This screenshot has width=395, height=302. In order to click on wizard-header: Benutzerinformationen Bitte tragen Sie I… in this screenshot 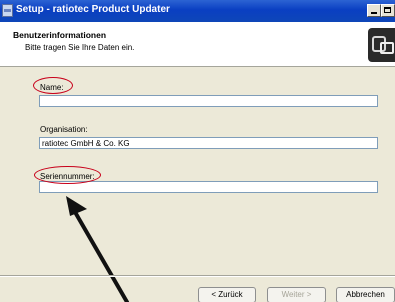, I will do `click(197, 44)`.